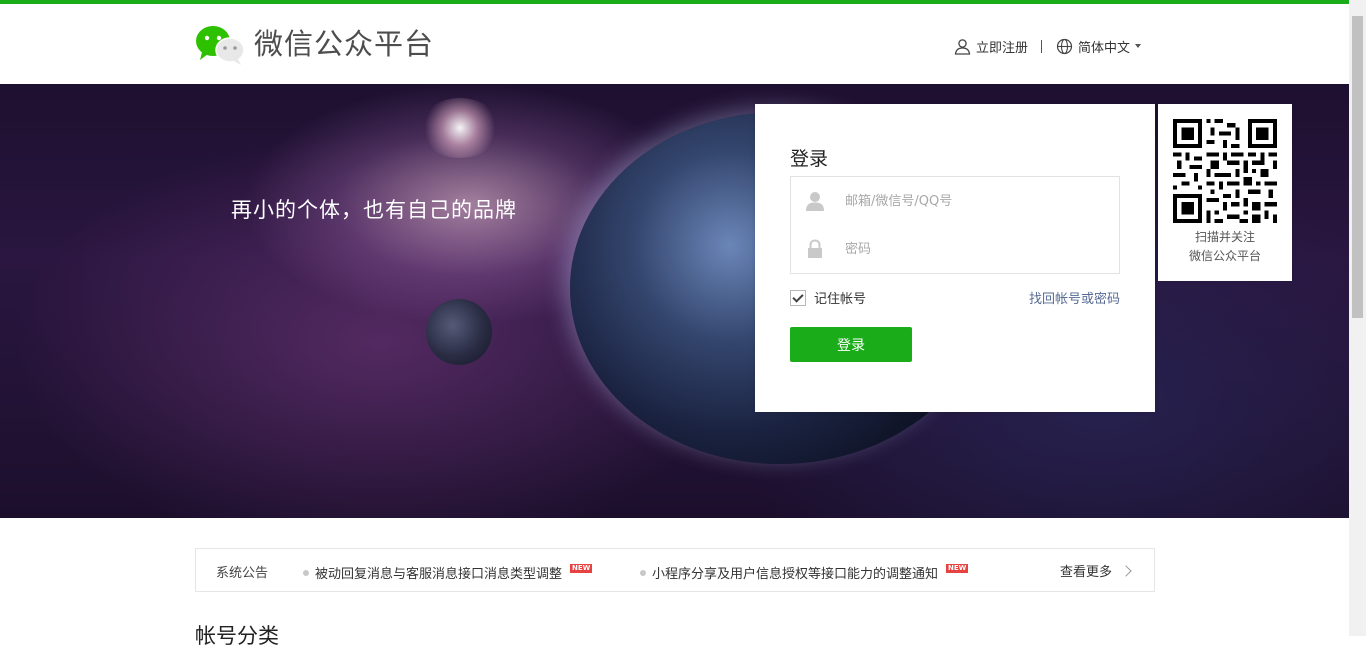 The height and width of the screenshot is (650, 1366). I want to click on forgot-account-link: 找回帐号或密码, so click(1074, 297).